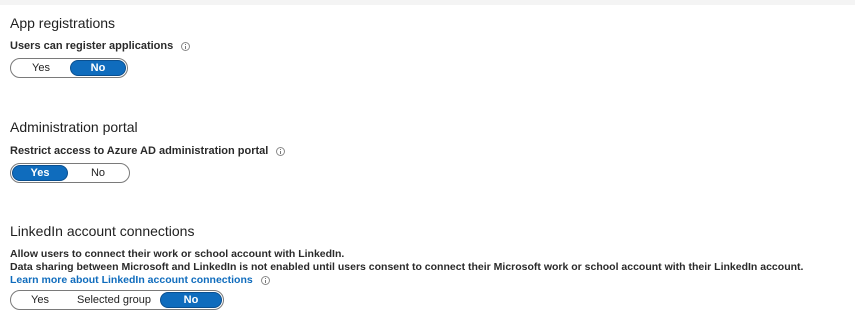 The image size is (855, 328). Describe the element at coordinates (63, 23) in the screenshot. I see `app-registrations-title: App registrations` at that location.